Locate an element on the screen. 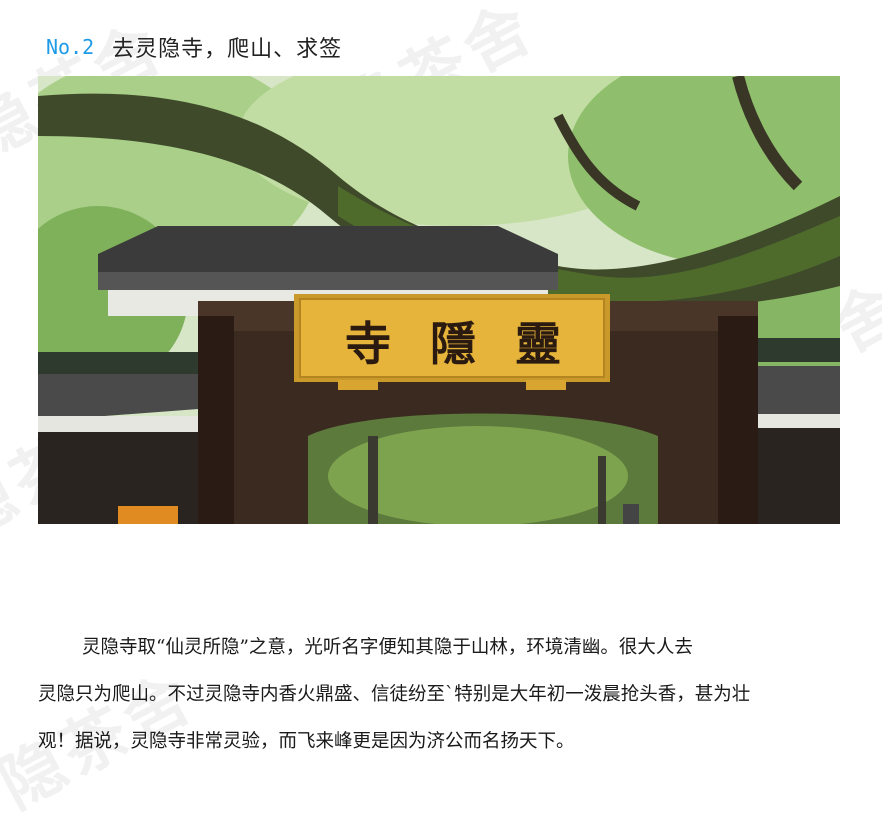 Image resolution: width=882 pixels, height=826 pixels. paragraph-line: 灵隐寺取“仙灵所隐”之意，光听名字便知其隐于山林，环境清幽。很大人去 is located at coordinates (387, 647).